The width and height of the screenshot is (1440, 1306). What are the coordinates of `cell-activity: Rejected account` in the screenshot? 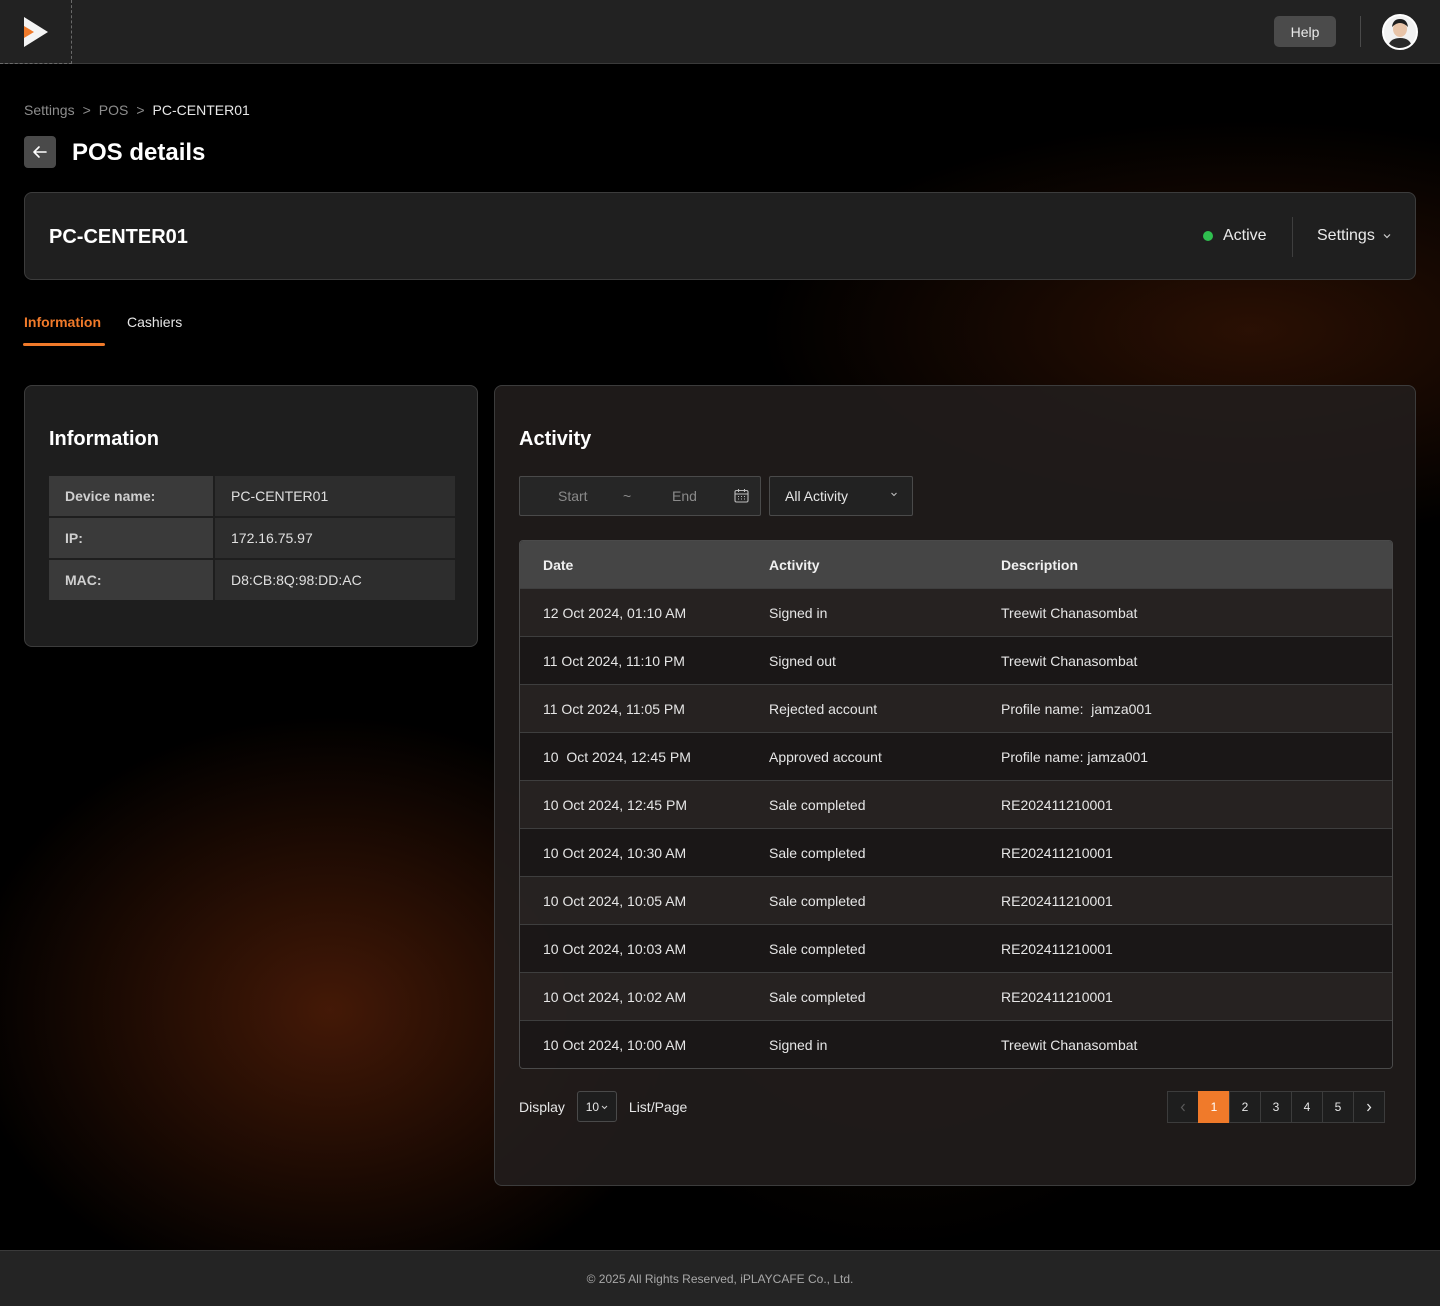 It's located at (823, 708).